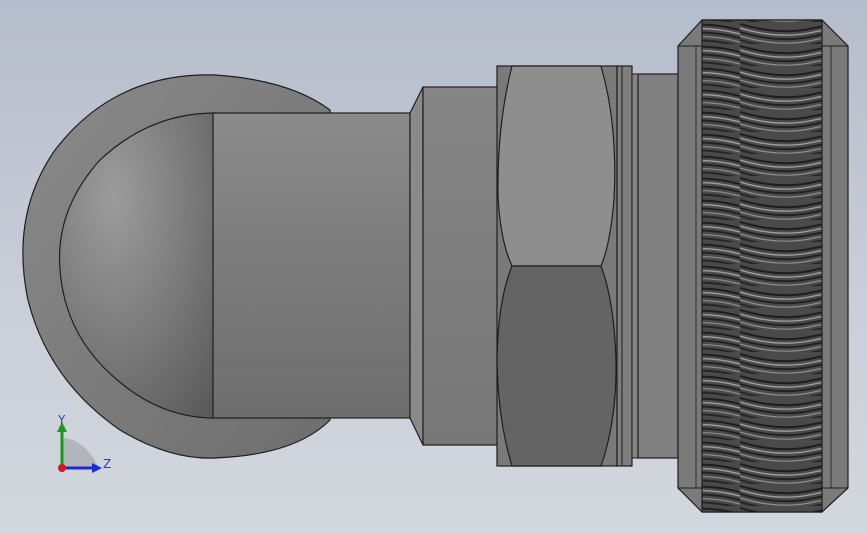 This screenshot has height=533, width=867. What do you see at coordinates (556, 166) in the screenshot?
I see `hex-face-upper` at bounding box center [556, 166].